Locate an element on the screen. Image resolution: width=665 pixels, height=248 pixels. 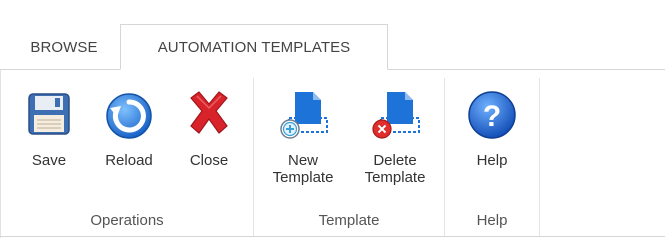
save-button: Save is located at coordinates (49, 137).